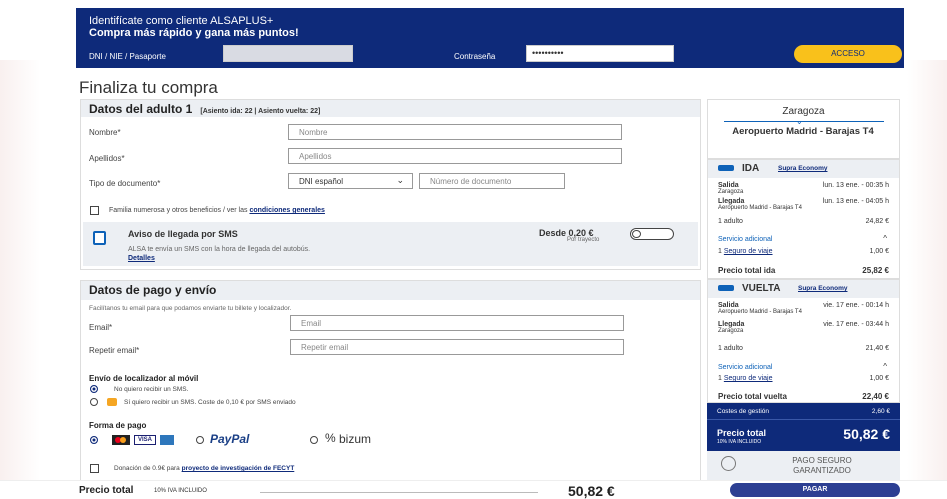 The height and width of the screenshot is (499, 947). I want to click on doctype-value: DNI español, so click(321, 181).